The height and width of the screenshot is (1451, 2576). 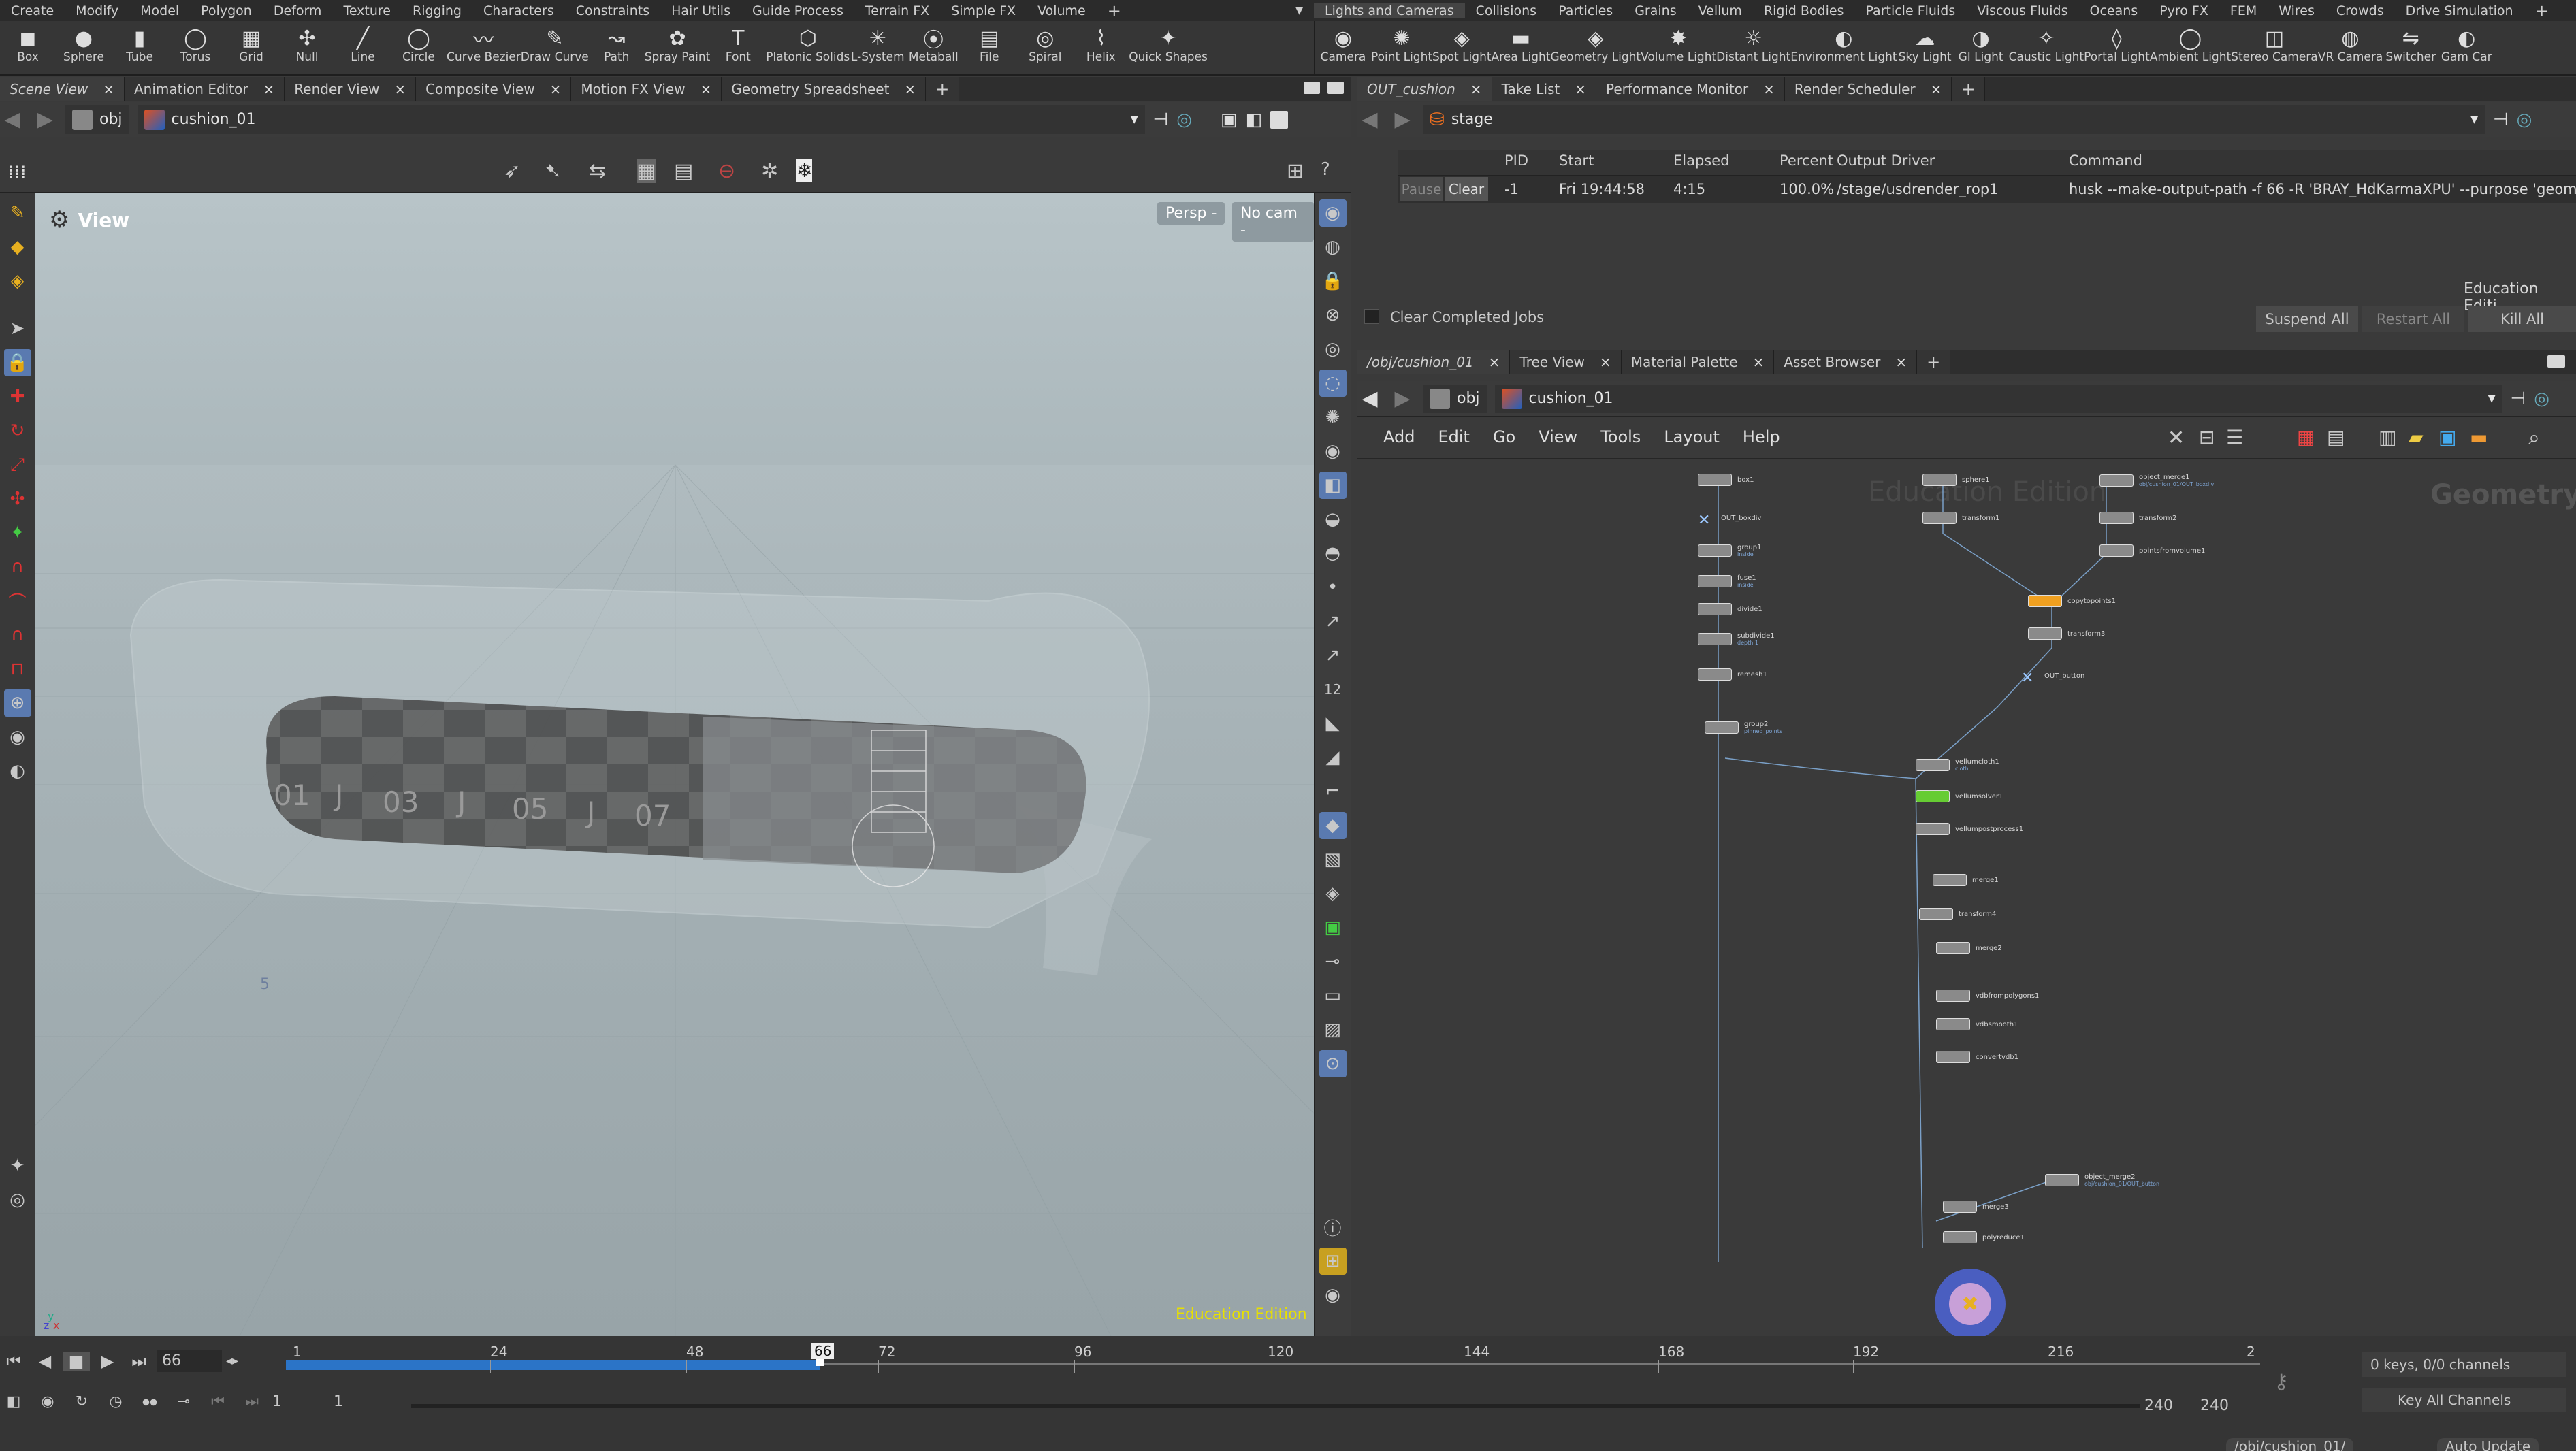 What do you see at coordinates (252, 1401) in the screenshot?
I see `next-key-icon: ⏭` at bounding box center [252, 1401].